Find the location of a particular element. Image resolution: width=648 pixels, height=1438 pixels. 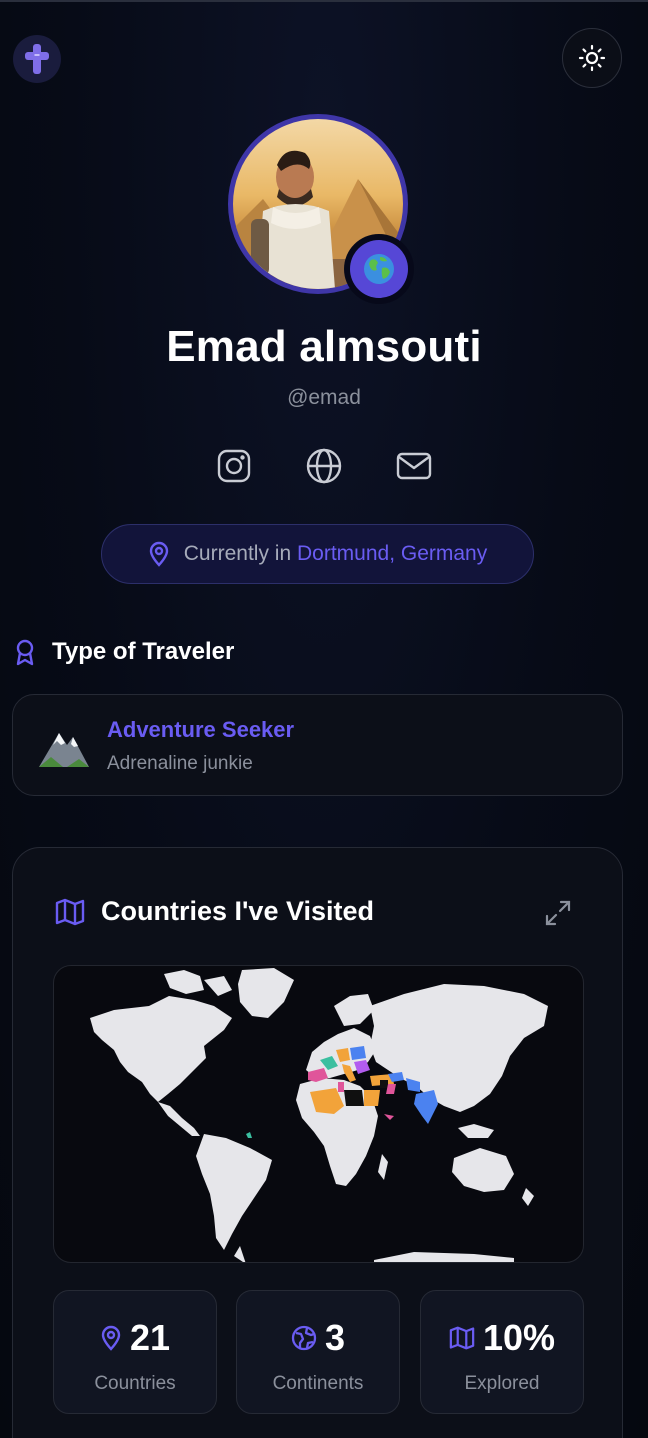

map-asia is located at coordinates (459, 1048).